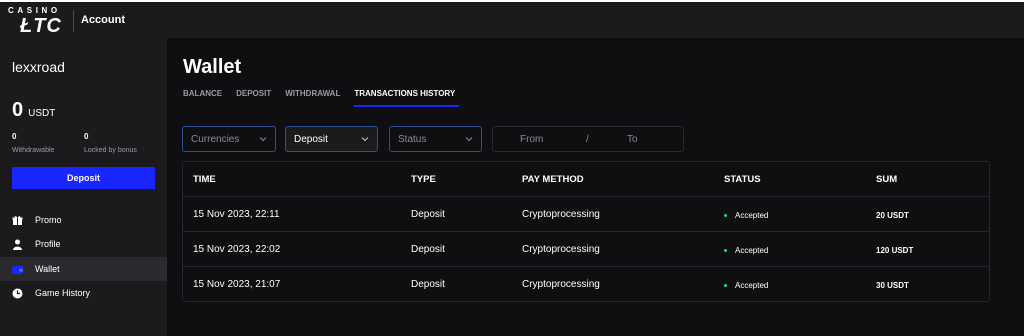 This screenshot has height=336, width=1024. Describe the element at coordinates (18, 110) in the screenshot. I see `balance-amount: 0` at that location.